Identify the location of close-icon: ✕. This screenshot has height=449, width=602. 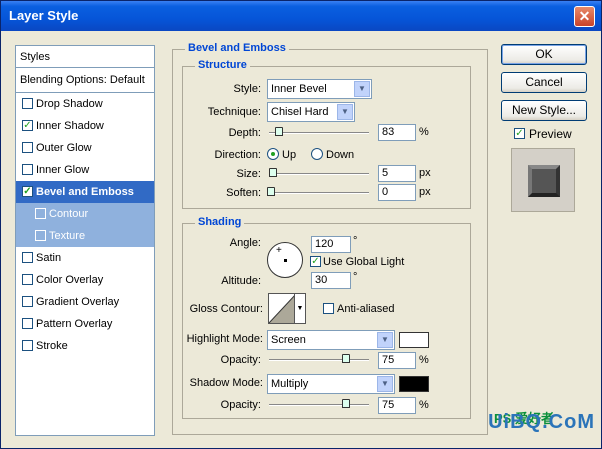
(584, 16).